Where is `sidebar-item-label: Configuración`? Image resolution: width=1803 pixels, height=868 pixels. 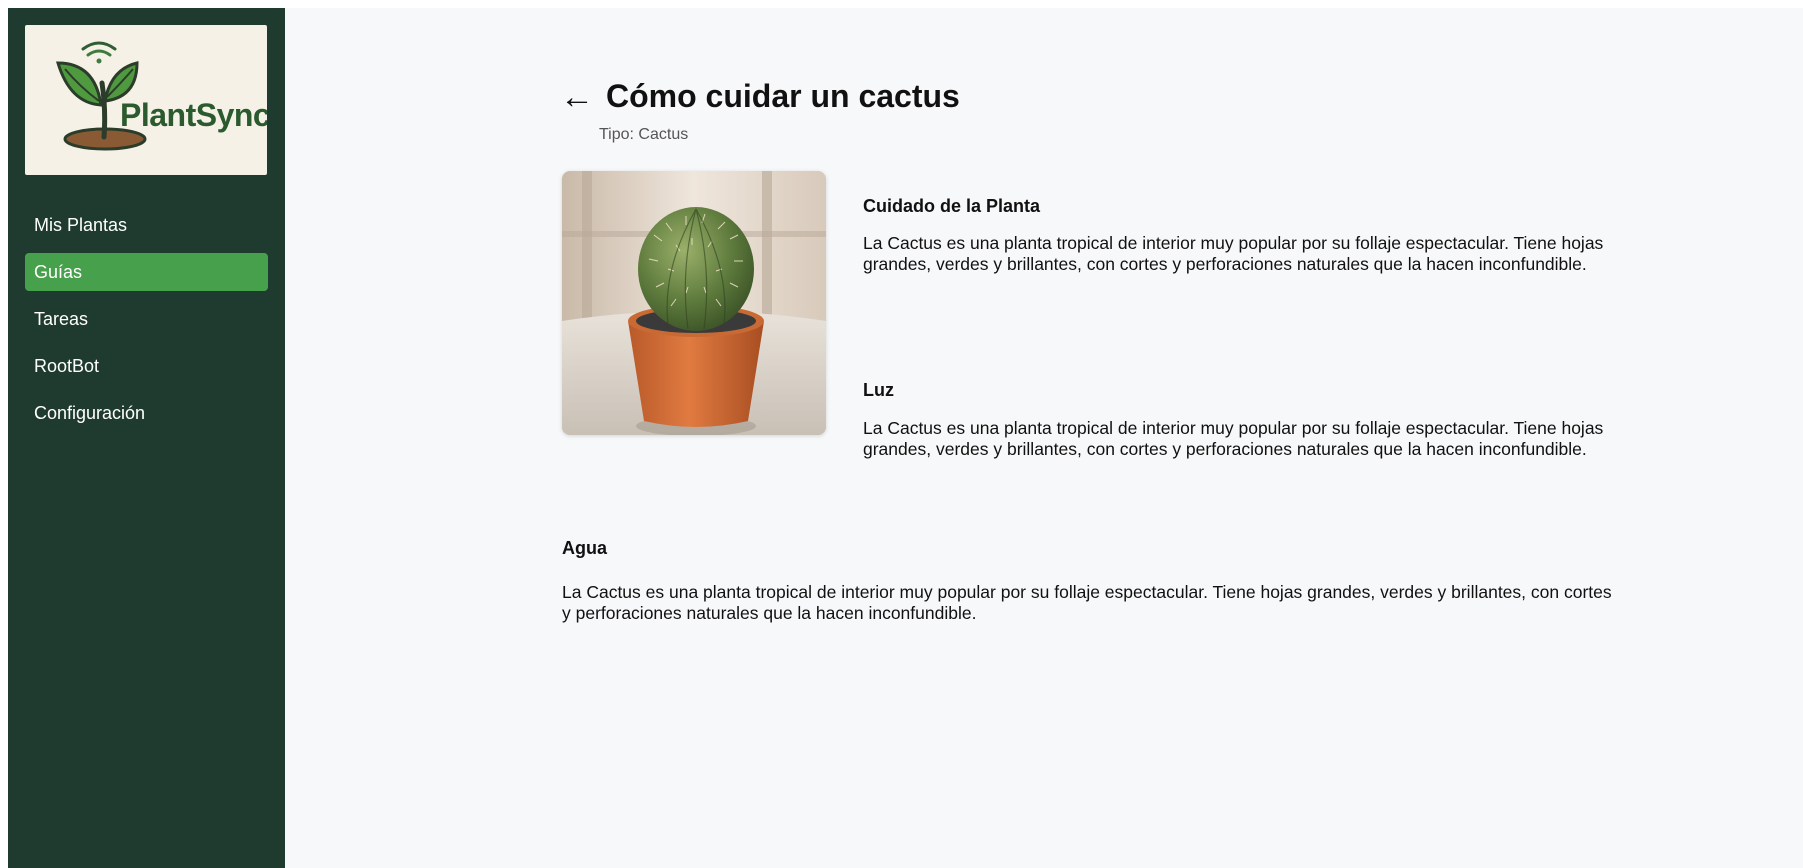 sidebar-item-label: Configuración is located at coordinates (90, 412).